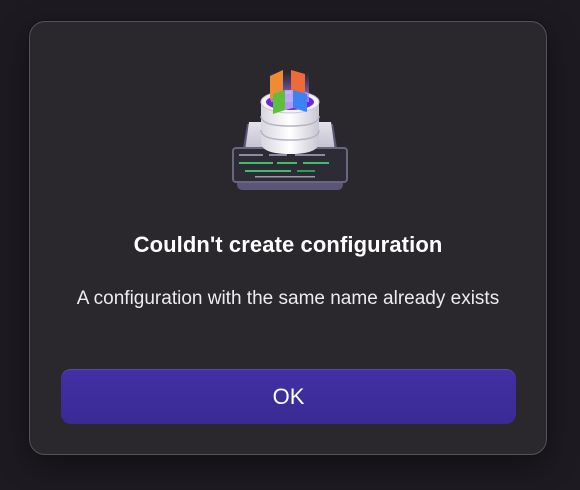  Describe the element at coordinates (288, 244) in the screenshot. I see `alert-title: Couldn't create configuration` at that location.